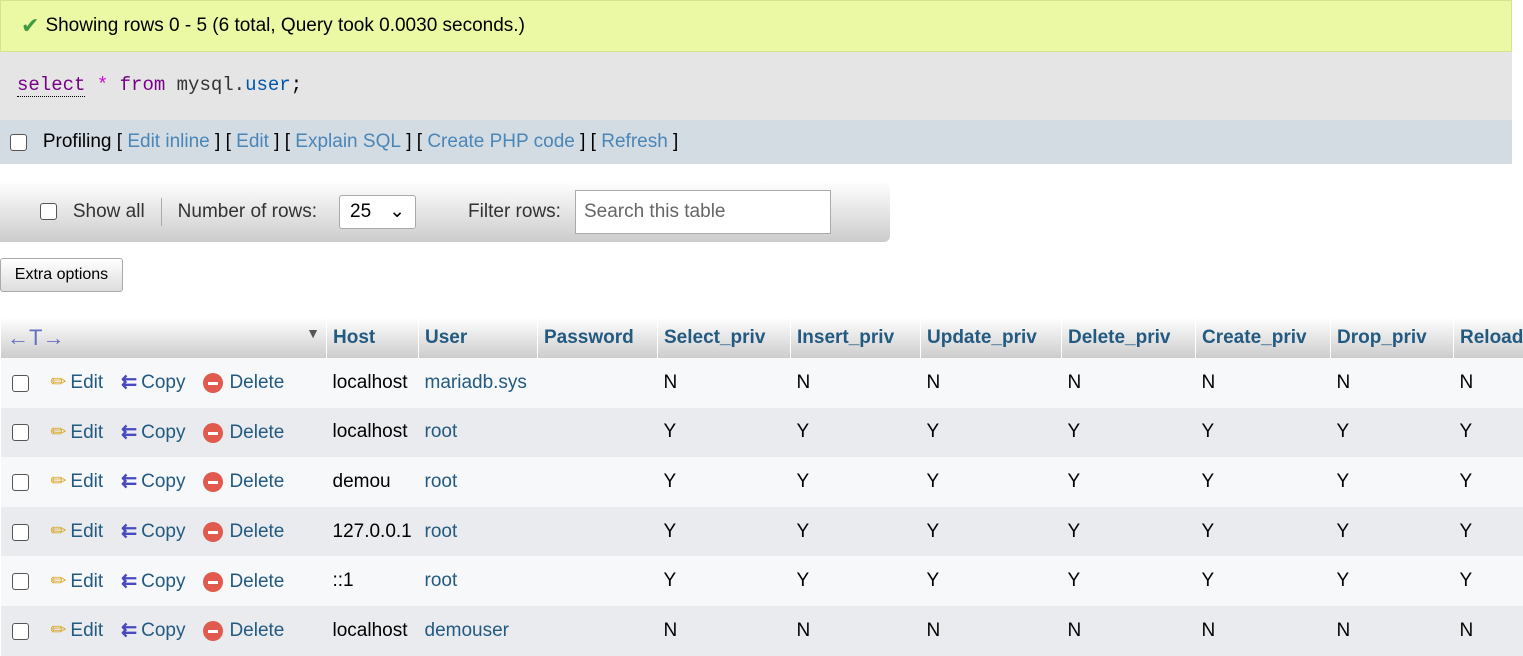  Describe the element at coordinates (252, 142) in the screenshot. I see `edit-link: Edit` at that location.